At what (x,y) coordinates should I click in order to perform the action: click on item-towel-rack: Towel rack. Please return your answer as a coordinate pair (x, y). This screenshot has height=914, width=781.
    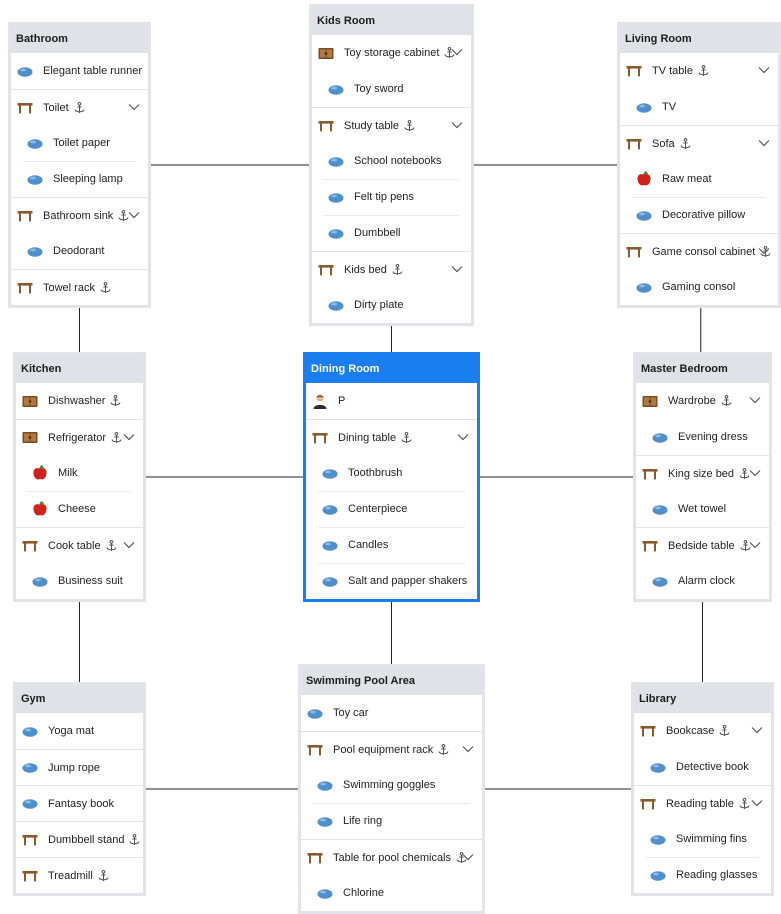
    Looking at the image, I should click on (79, 287).